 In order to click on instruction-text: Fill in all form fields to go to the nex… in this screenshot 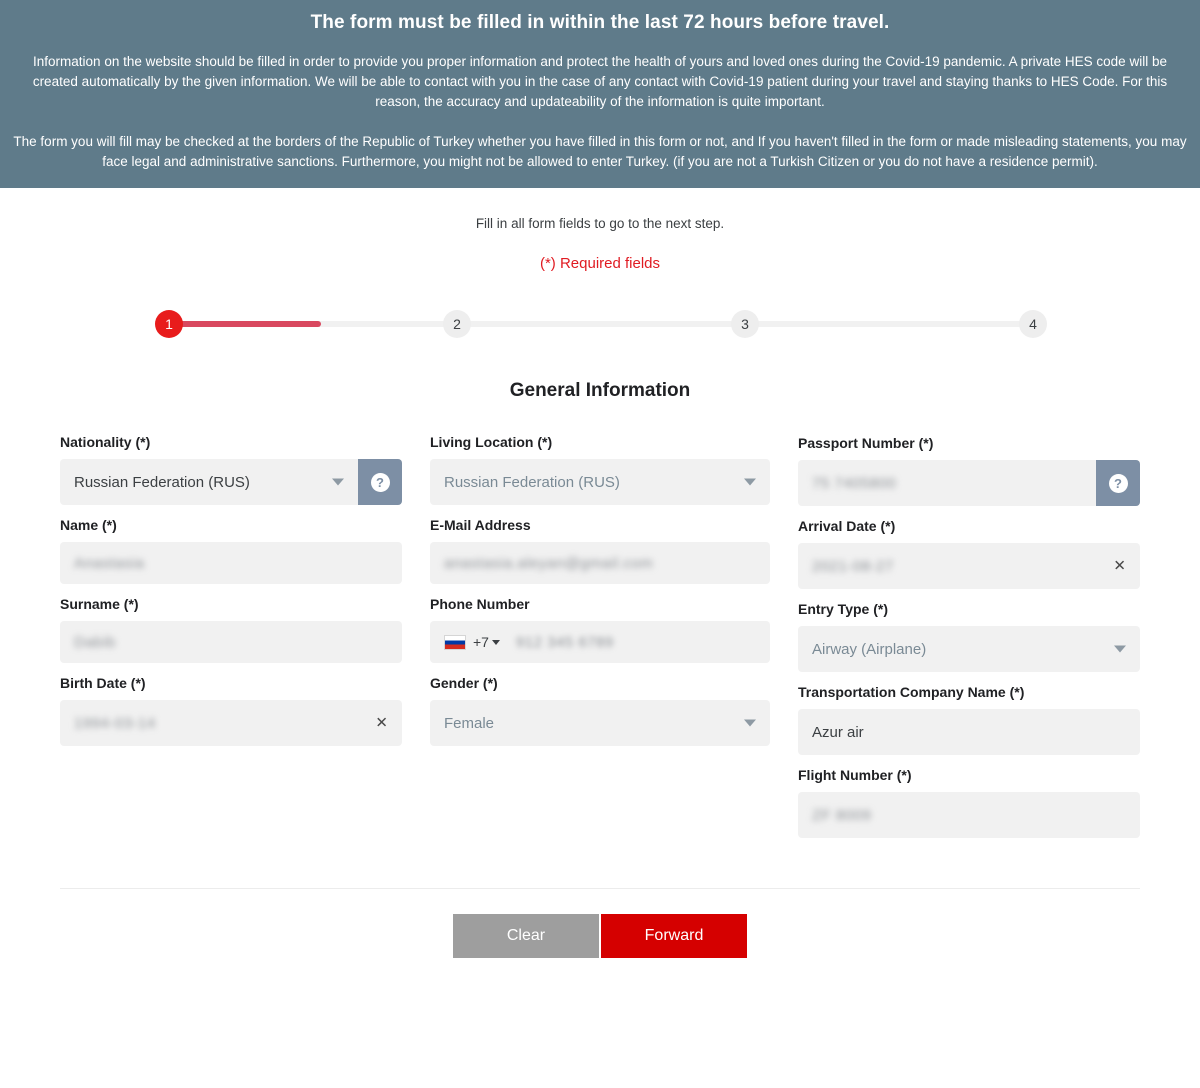, I will do `click(600, 223)`.